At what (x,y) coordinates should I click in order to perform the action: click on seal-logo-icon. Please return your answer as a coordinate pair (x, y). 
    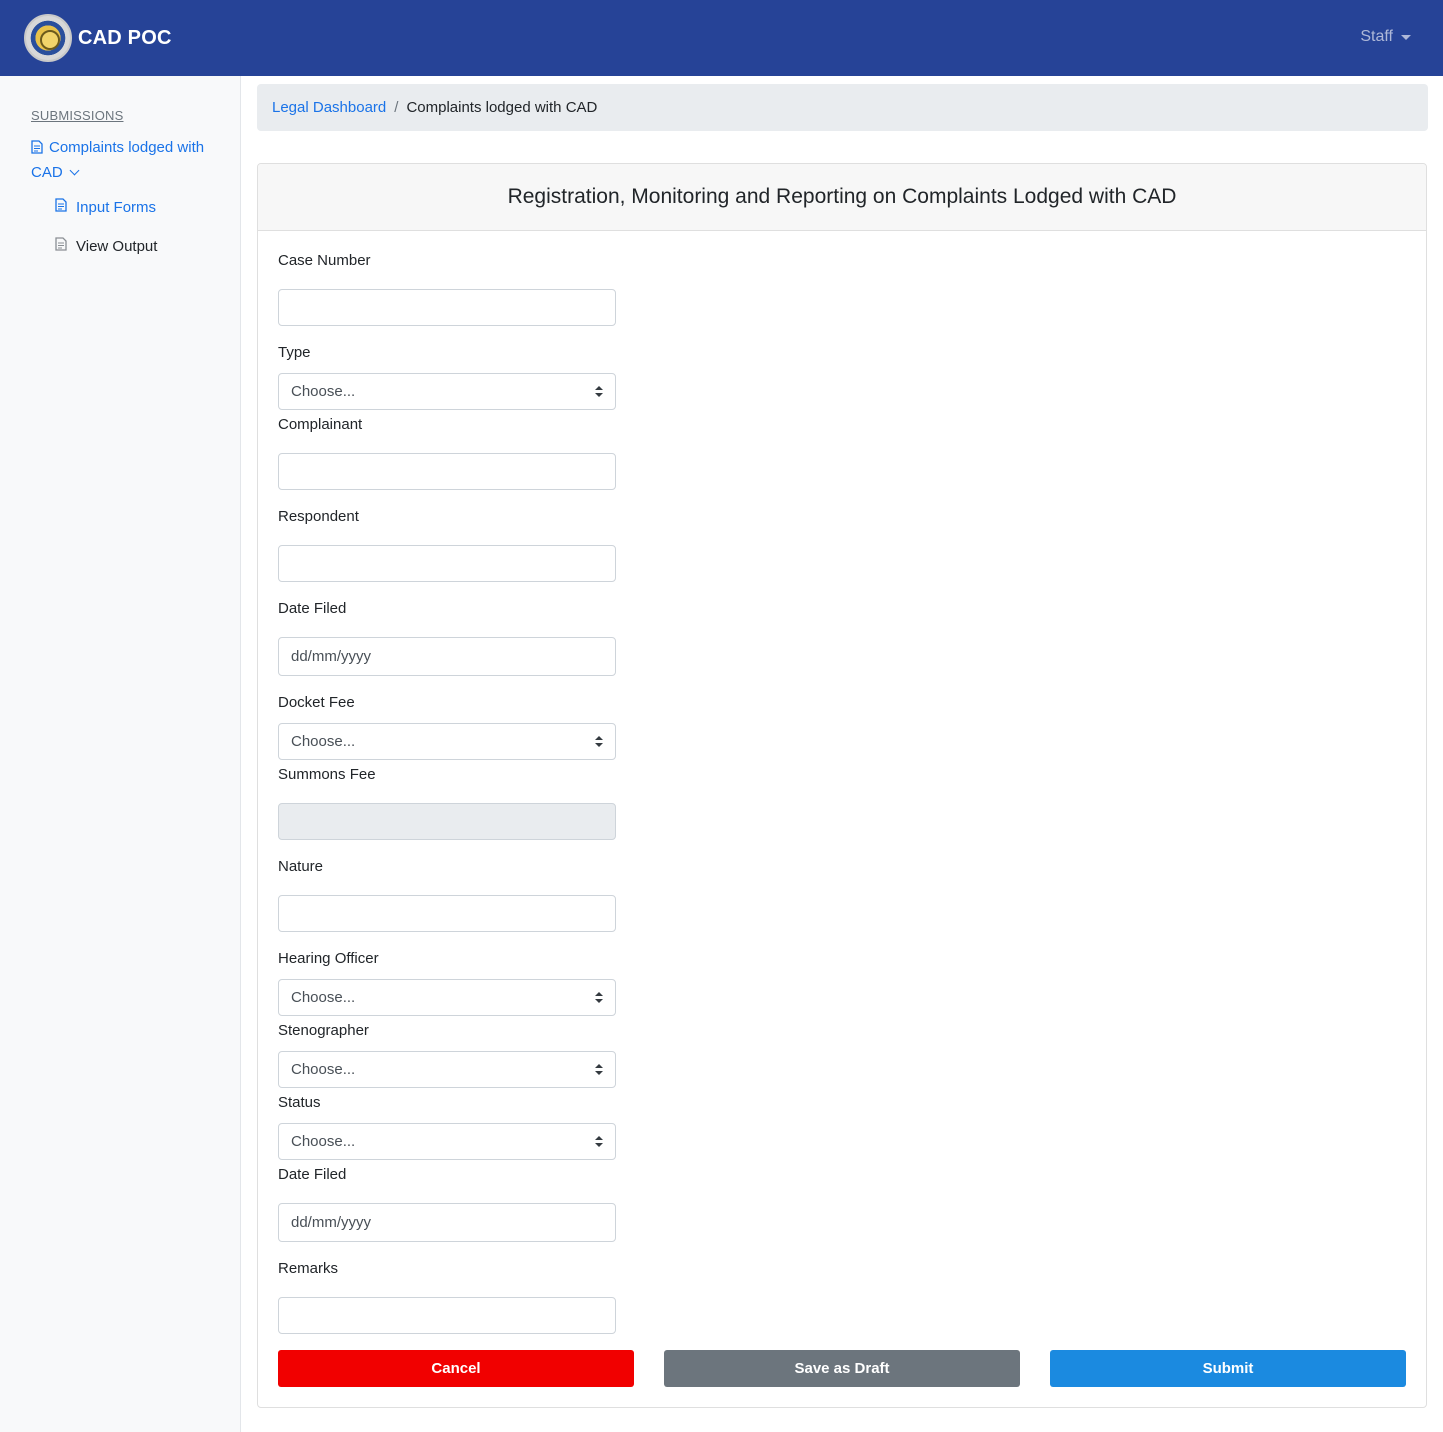
    Looking at the image, I should click on (48, 38).